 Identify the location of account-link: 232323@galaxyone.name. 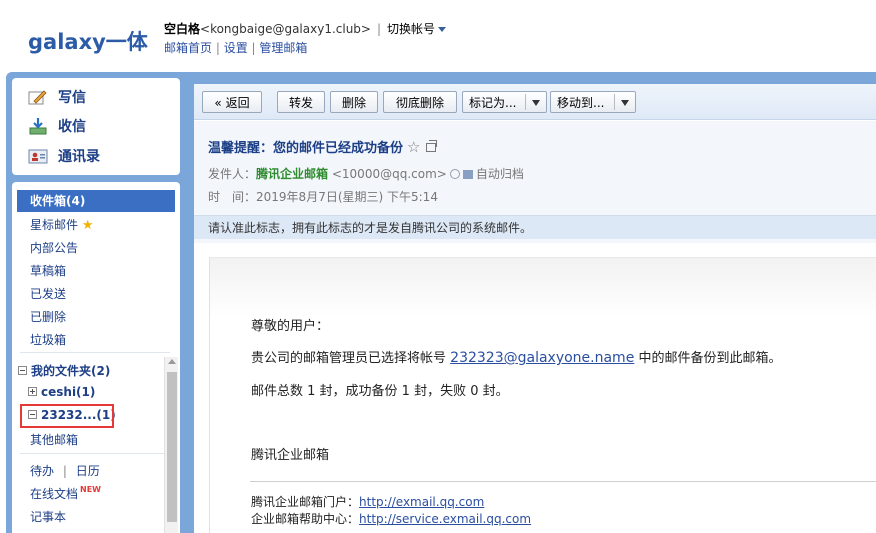
(542, 358).